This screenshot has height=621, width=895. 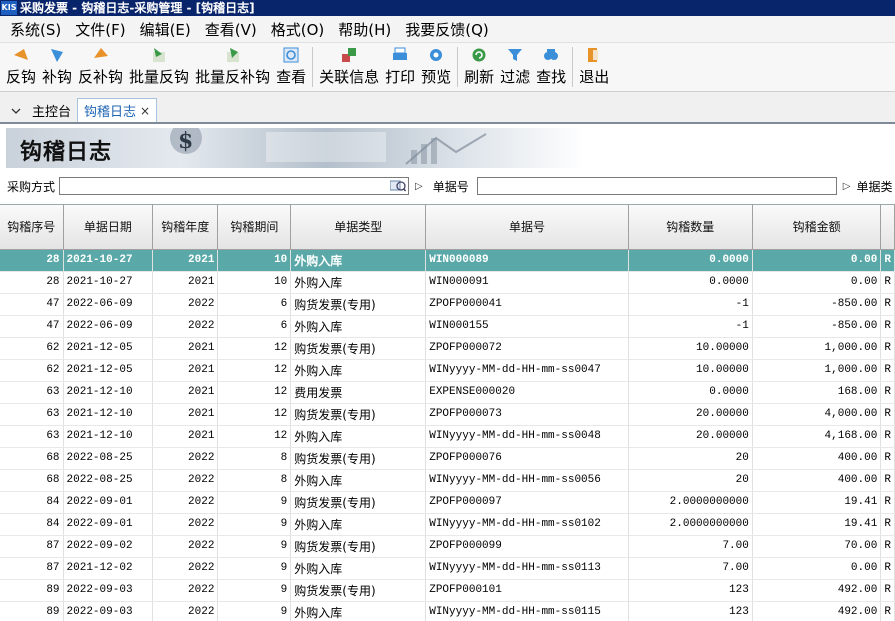 I want to click on menu-item-1: 文件(F), so click(x=101, y=29).